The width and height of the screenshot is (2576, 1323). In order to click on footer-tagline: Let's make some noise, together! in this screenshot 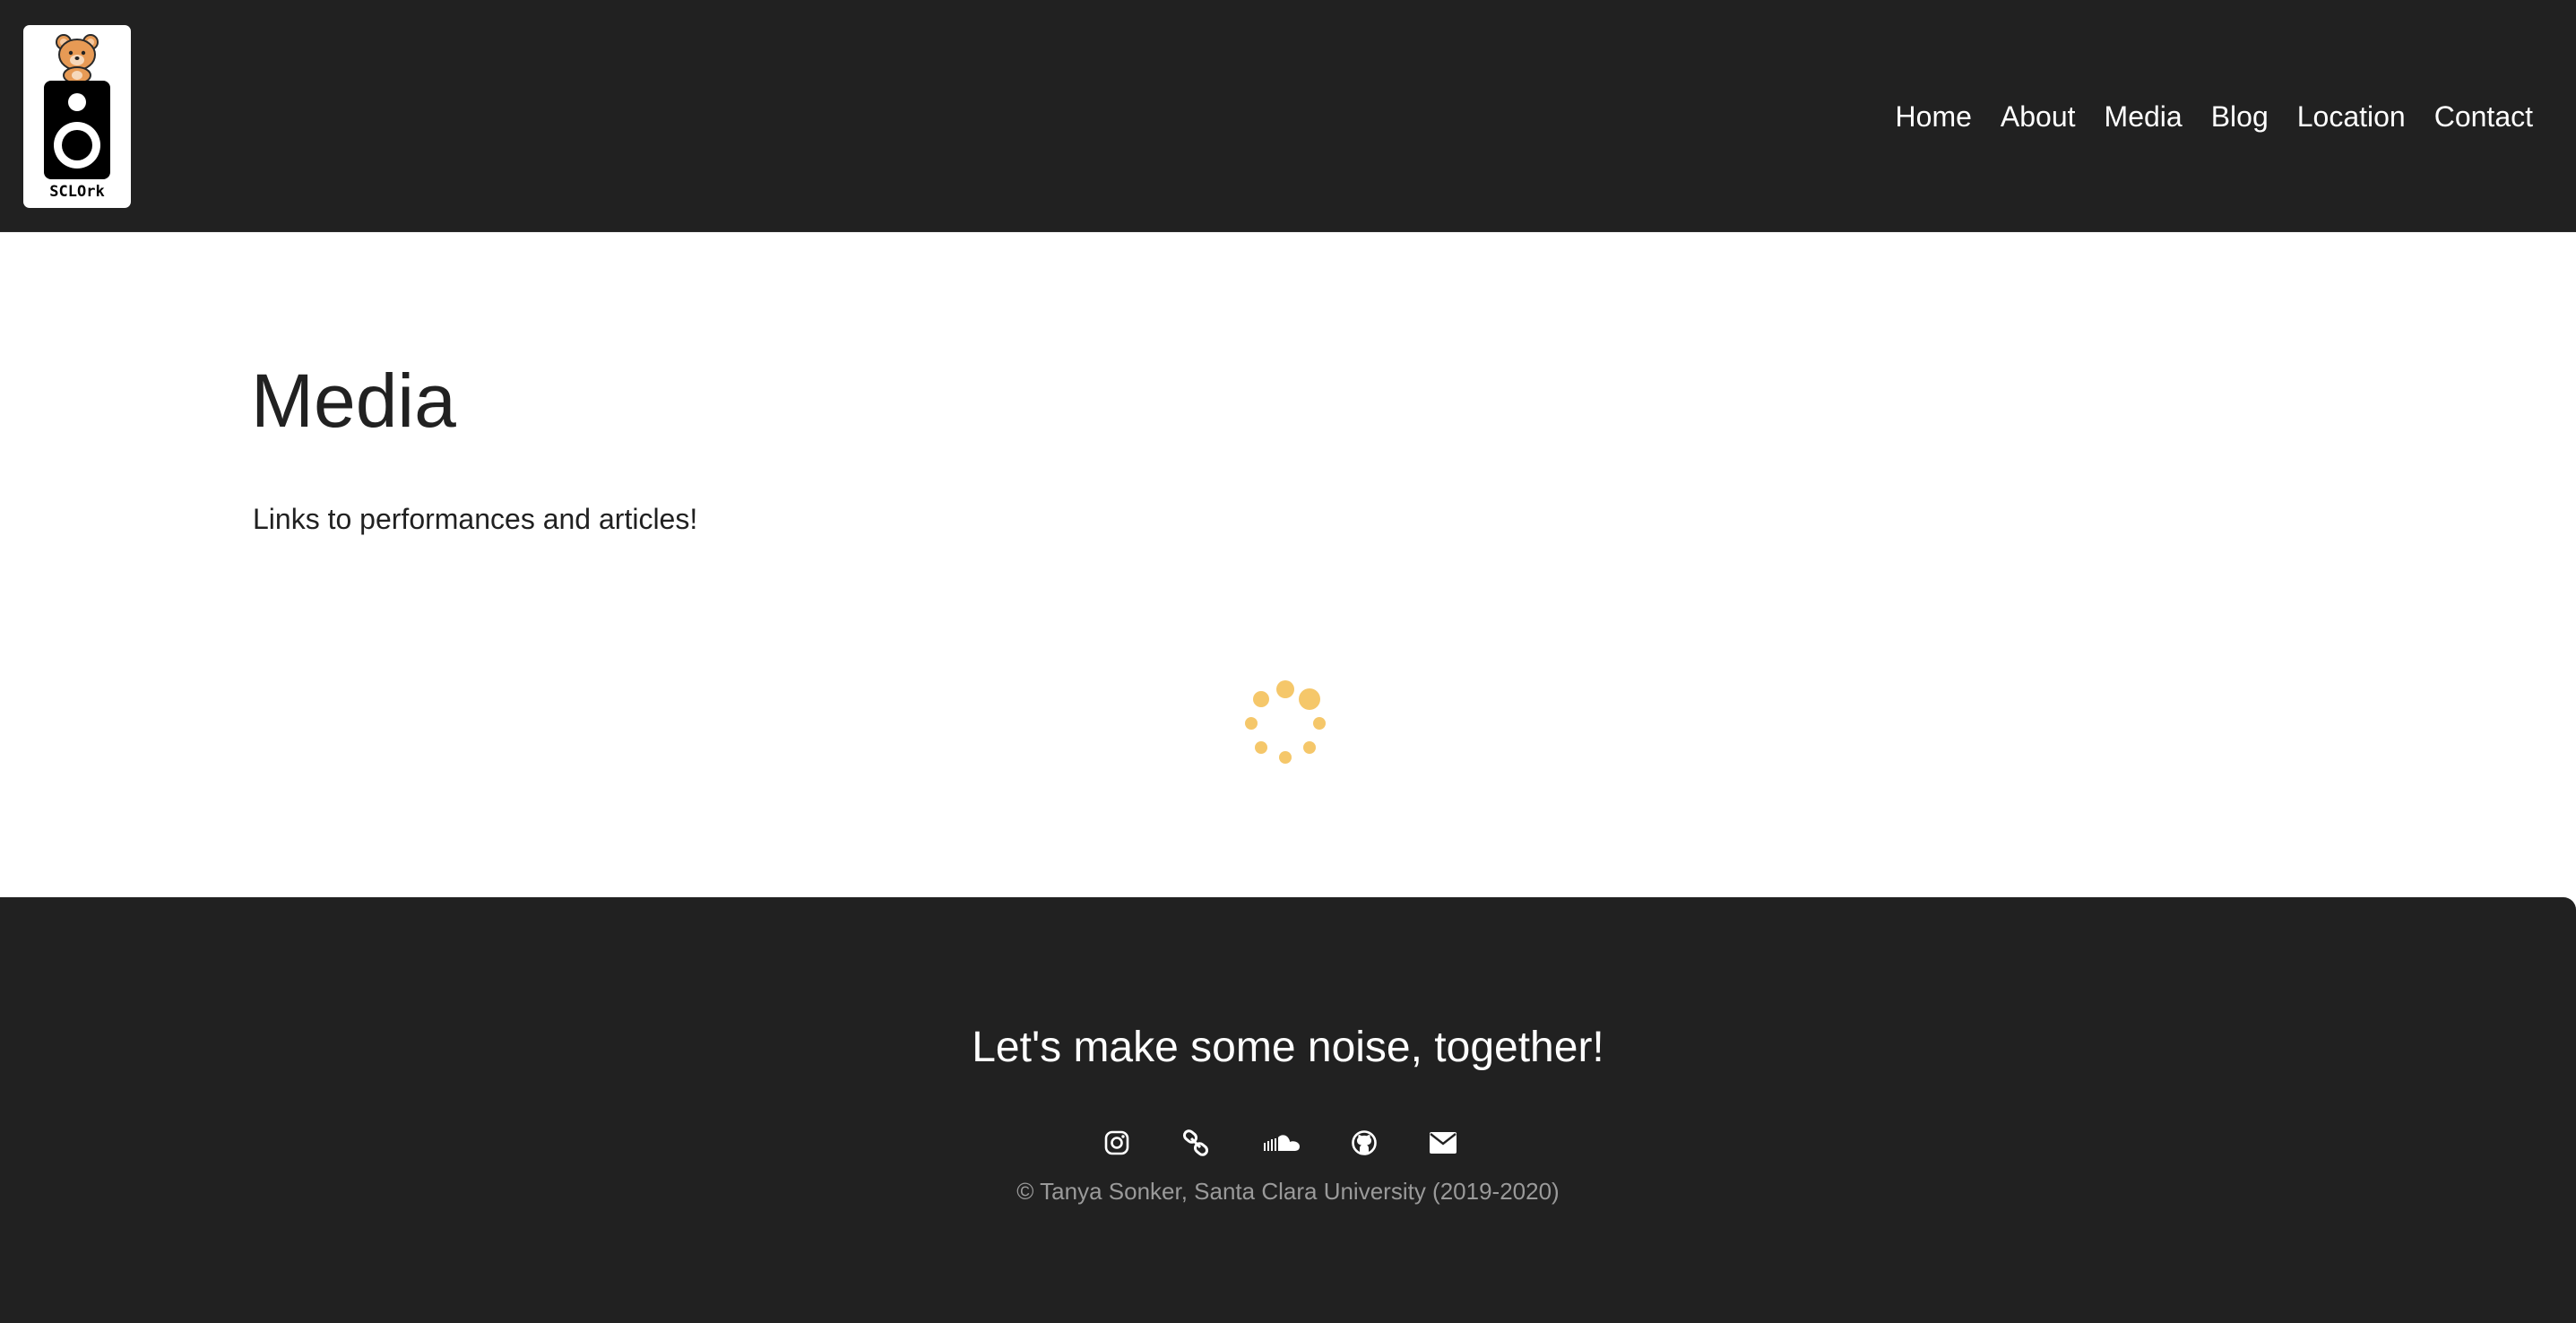, I will do `click(1288, 1047)`.